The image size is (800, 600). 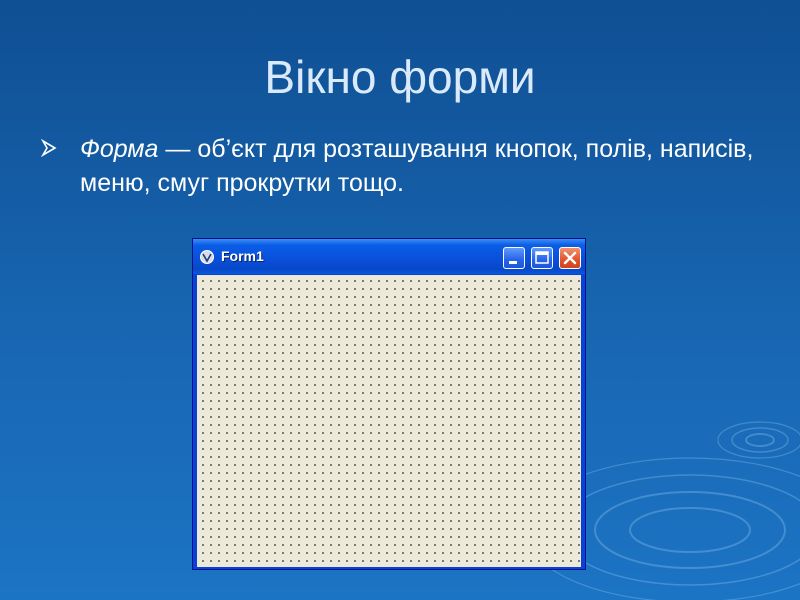 I want to click on maximize-button, so click(x=542, y=258).